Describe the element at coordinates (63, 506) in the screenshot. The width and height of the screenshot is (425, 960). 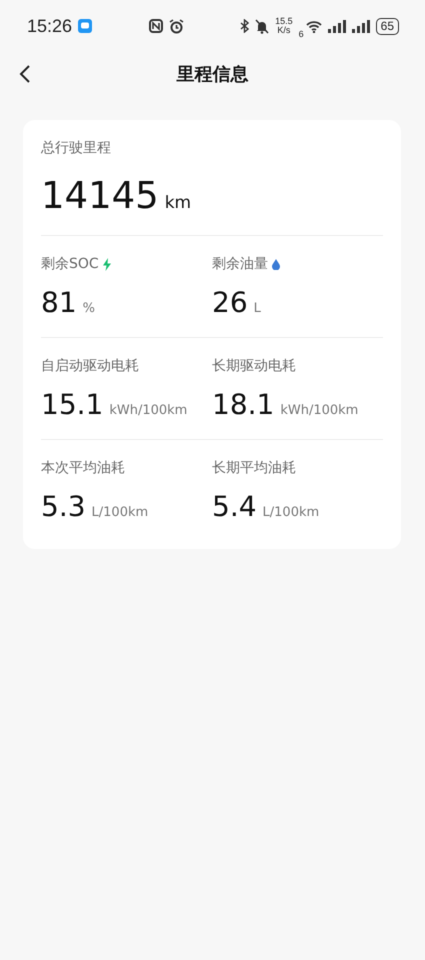
I see `stat-value: 5.3` at that location.